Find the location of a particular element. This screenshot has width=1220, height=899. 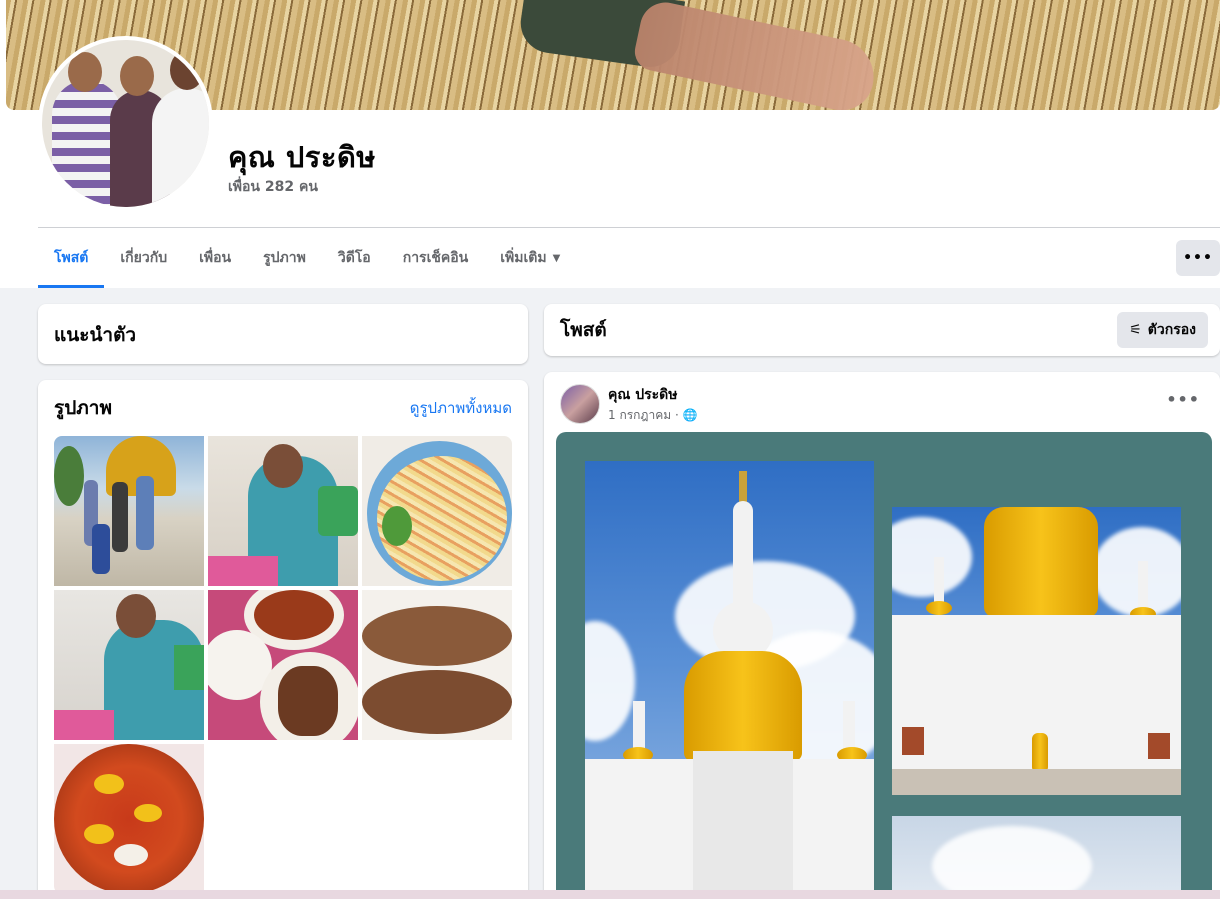

tab-photos: รูปภาพ is located at coordinates (284, 258).